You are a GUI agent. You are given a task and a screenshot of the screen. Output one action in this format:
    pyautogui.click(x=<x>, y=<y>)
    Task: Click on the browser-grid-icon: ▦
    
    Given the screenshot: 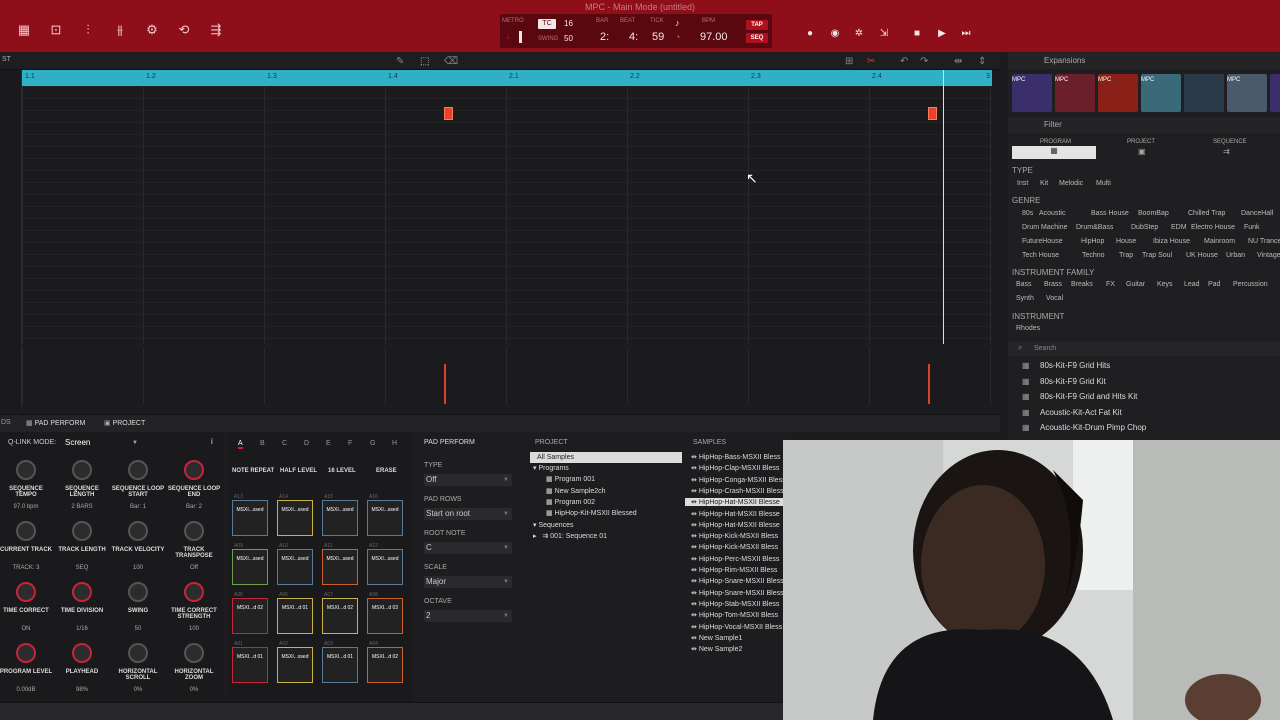 What is the action you would take?
    pyautogui.click(x=24, y=30)
    